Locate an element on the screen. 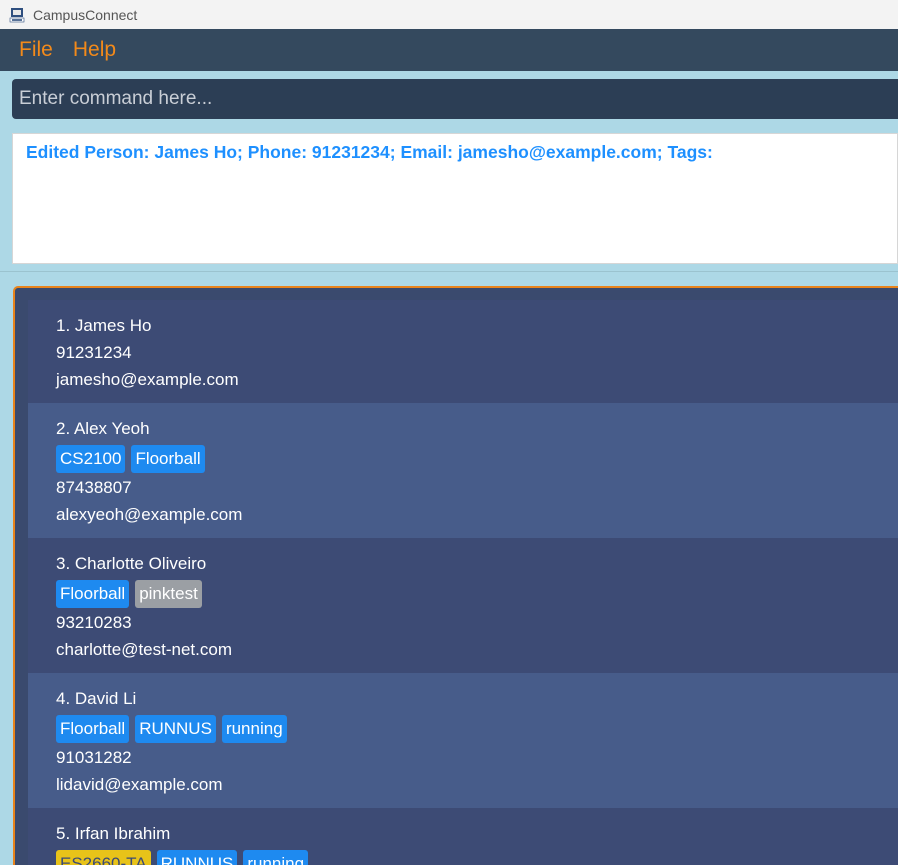  divider is located at coordinates (449, 271).